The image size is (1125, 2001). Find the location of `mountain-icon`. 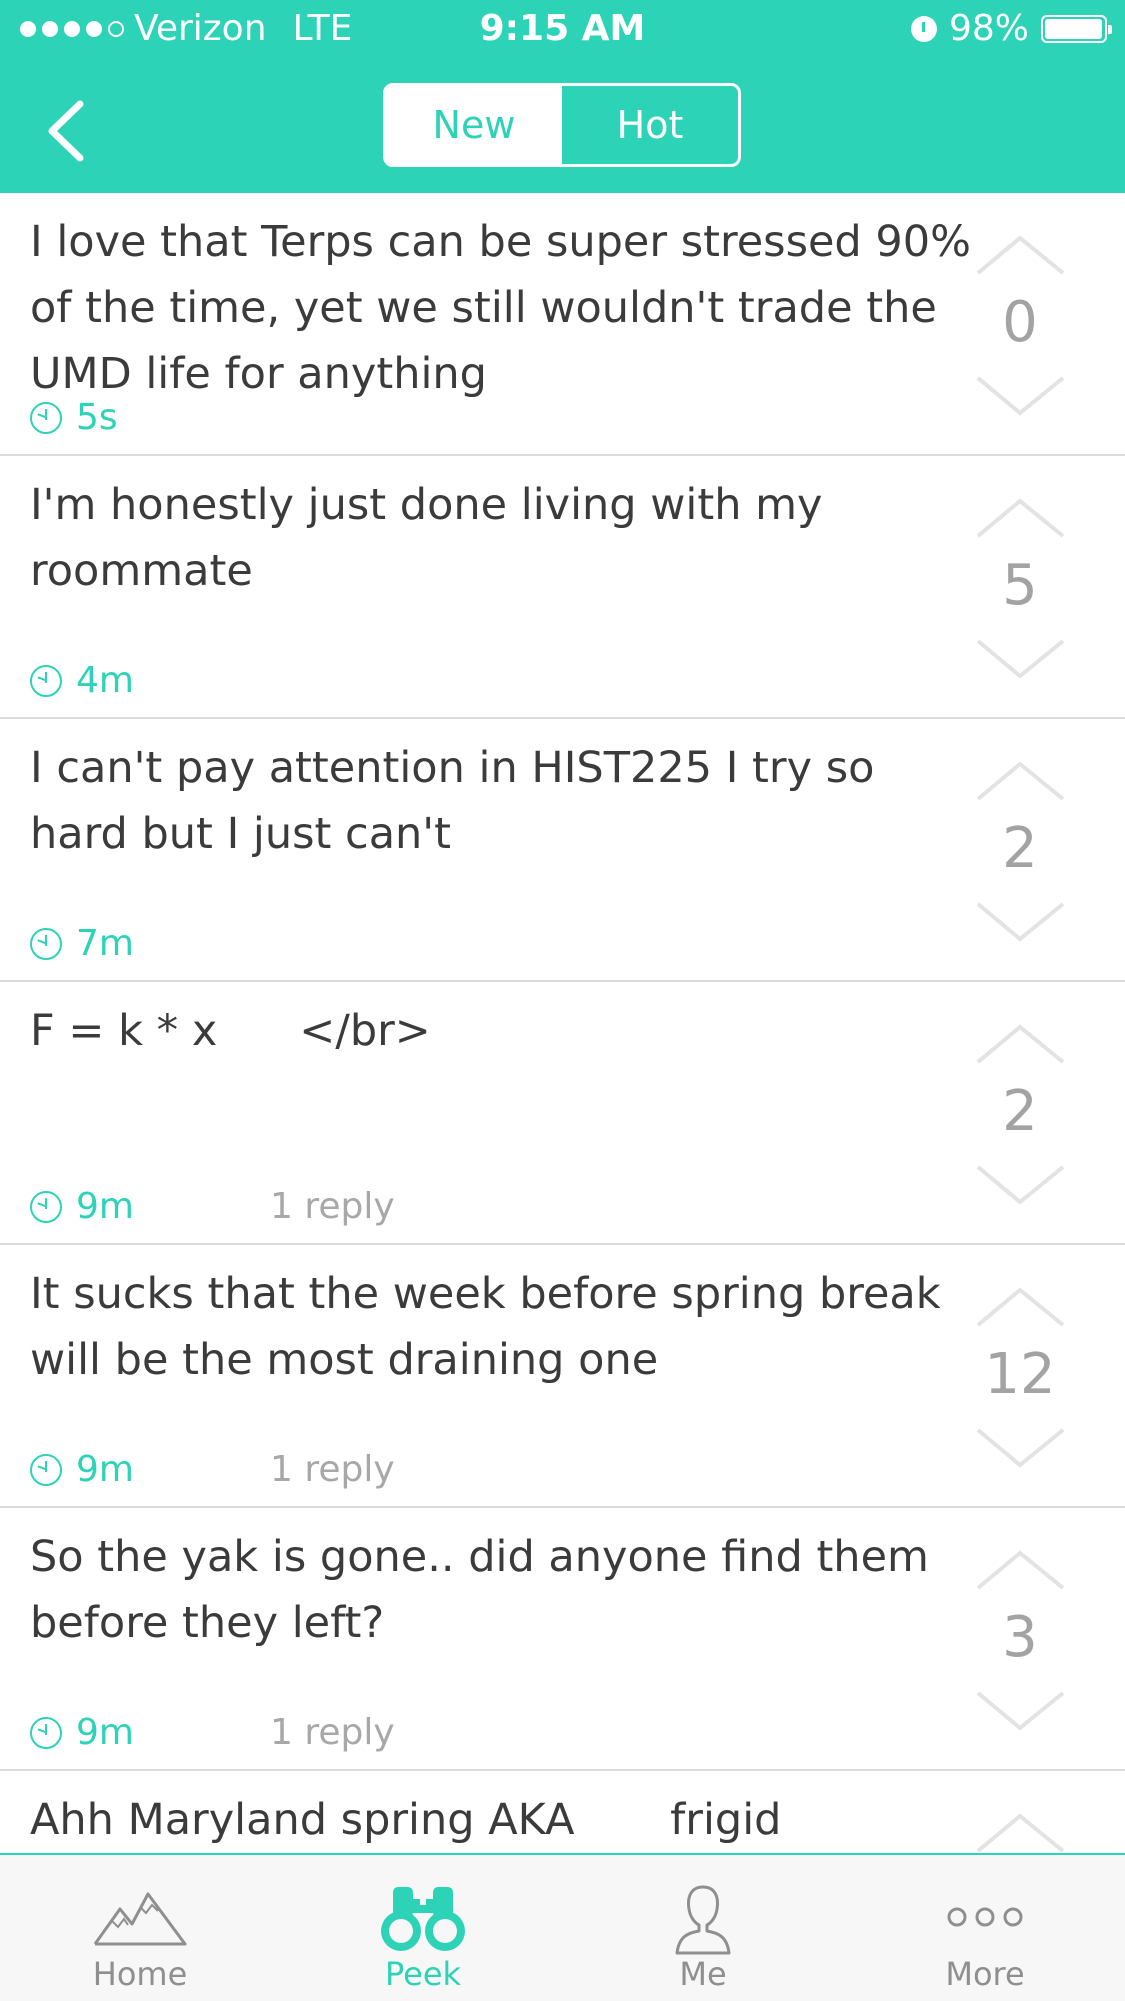

mountain-icon is located at coordinates (140, 1919).